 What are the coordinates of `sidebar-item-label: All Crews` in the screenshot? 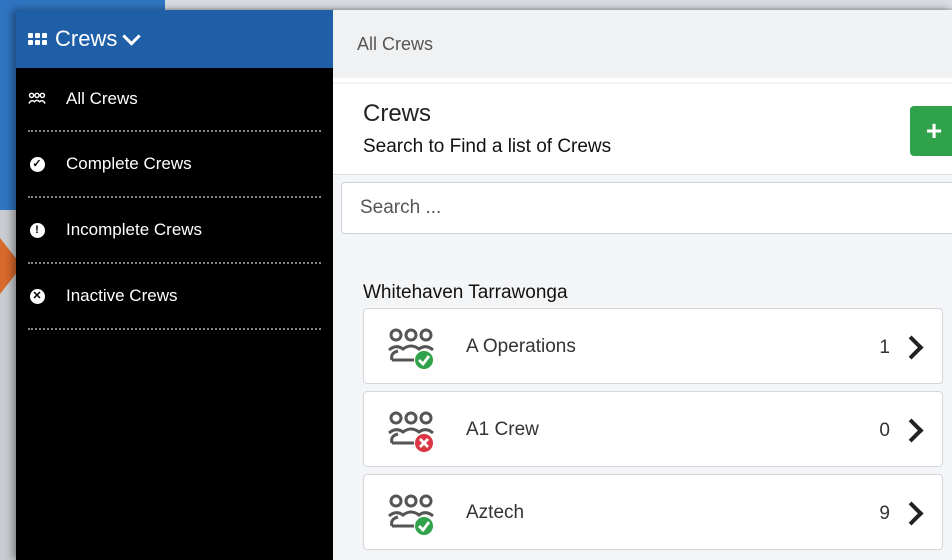 It's located at (102, 98).